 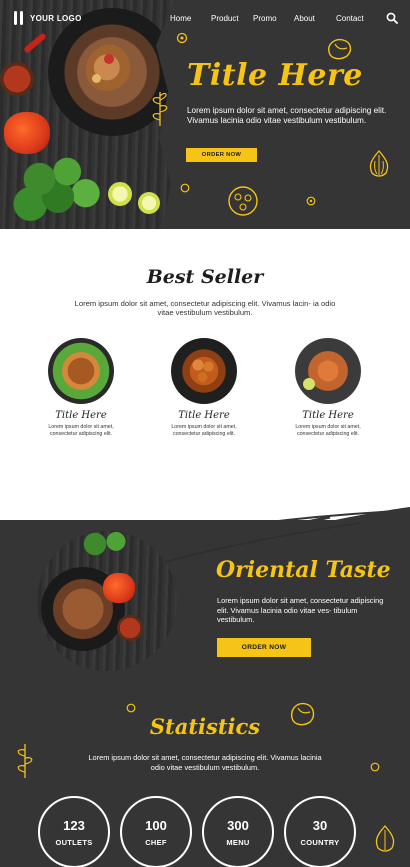 I want to click on oriental-order-now-button: ORDER NOW, so click(x=264, y=647).